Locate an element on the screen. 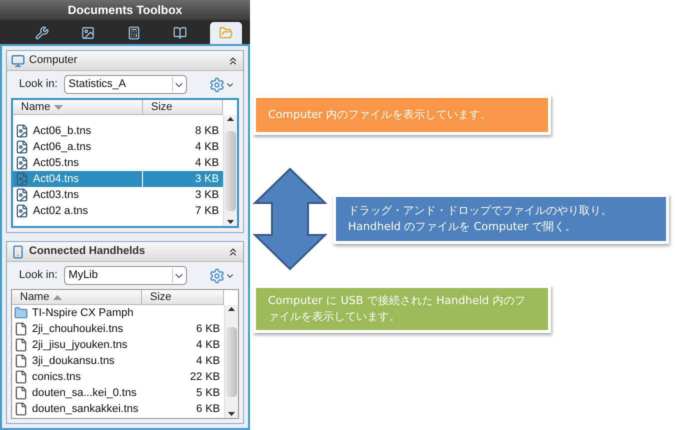 The height and width of the screenshot is (430, 675). file-name: Act06_b.tns is located at coordinates (62, 131).